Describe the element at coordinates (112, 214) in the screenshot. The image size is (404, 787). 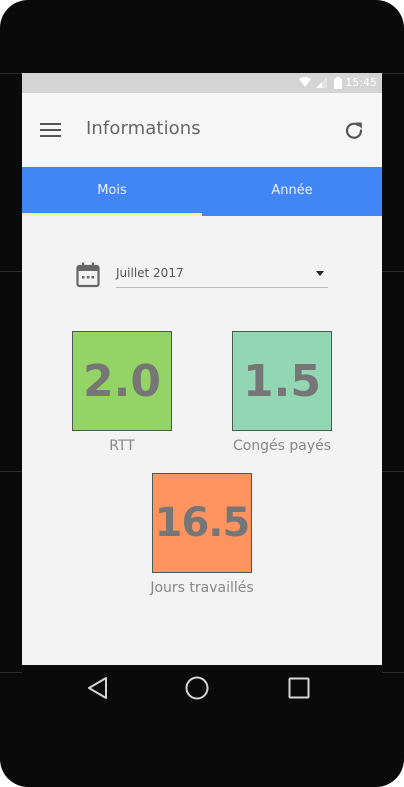
I see `tab-indicator` at that location.